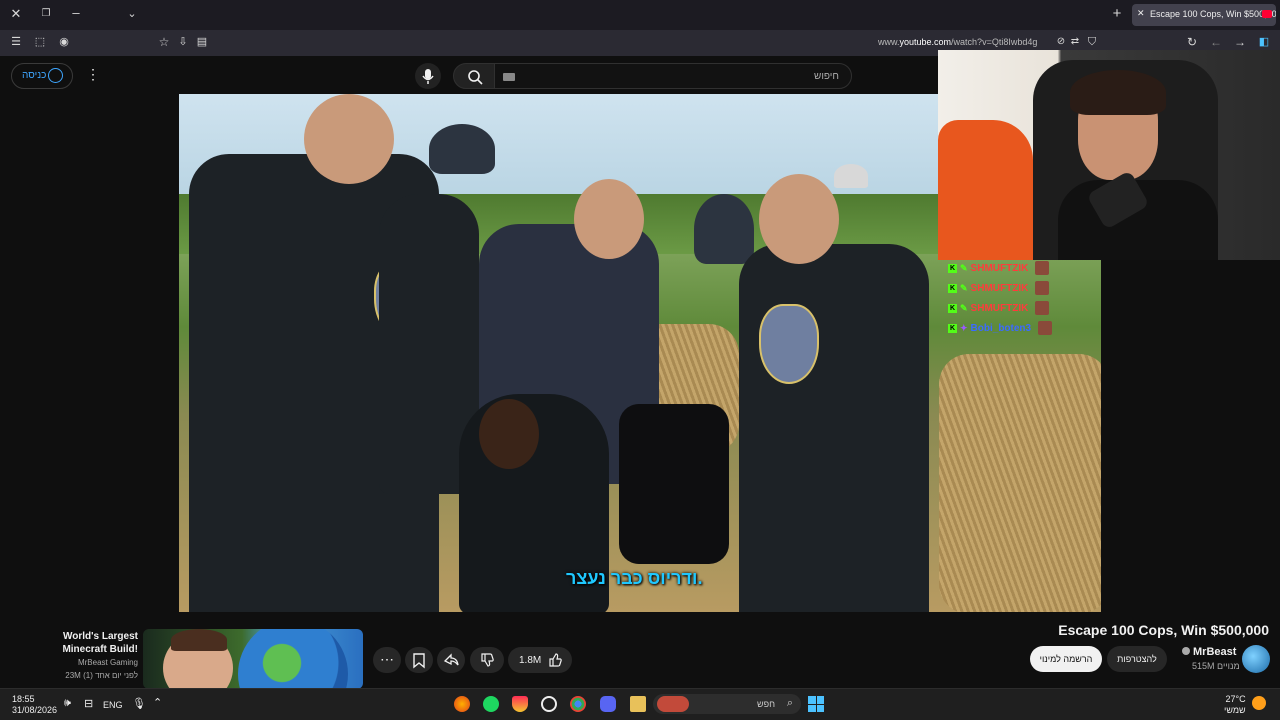 The height and width of the screenshot is (720, 1280). I want to click on weather-temperature: 27°C, so click(1235, 699).